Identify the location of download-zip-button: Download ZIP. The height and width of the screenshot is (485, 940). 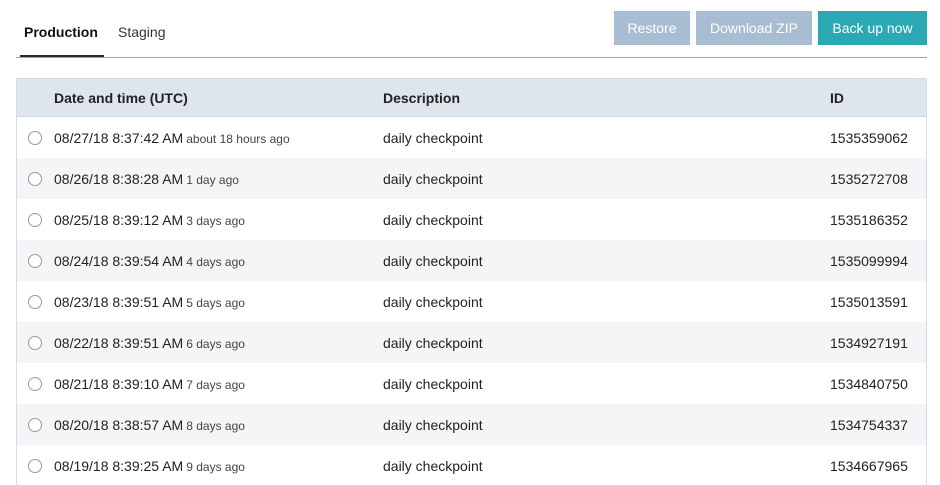
(754, 28).